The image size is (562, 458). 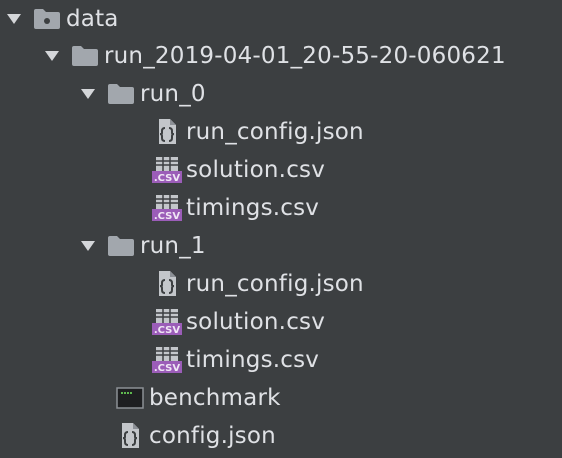 I want to click on tree-node-label: run_0, so click(x=173, y=94).